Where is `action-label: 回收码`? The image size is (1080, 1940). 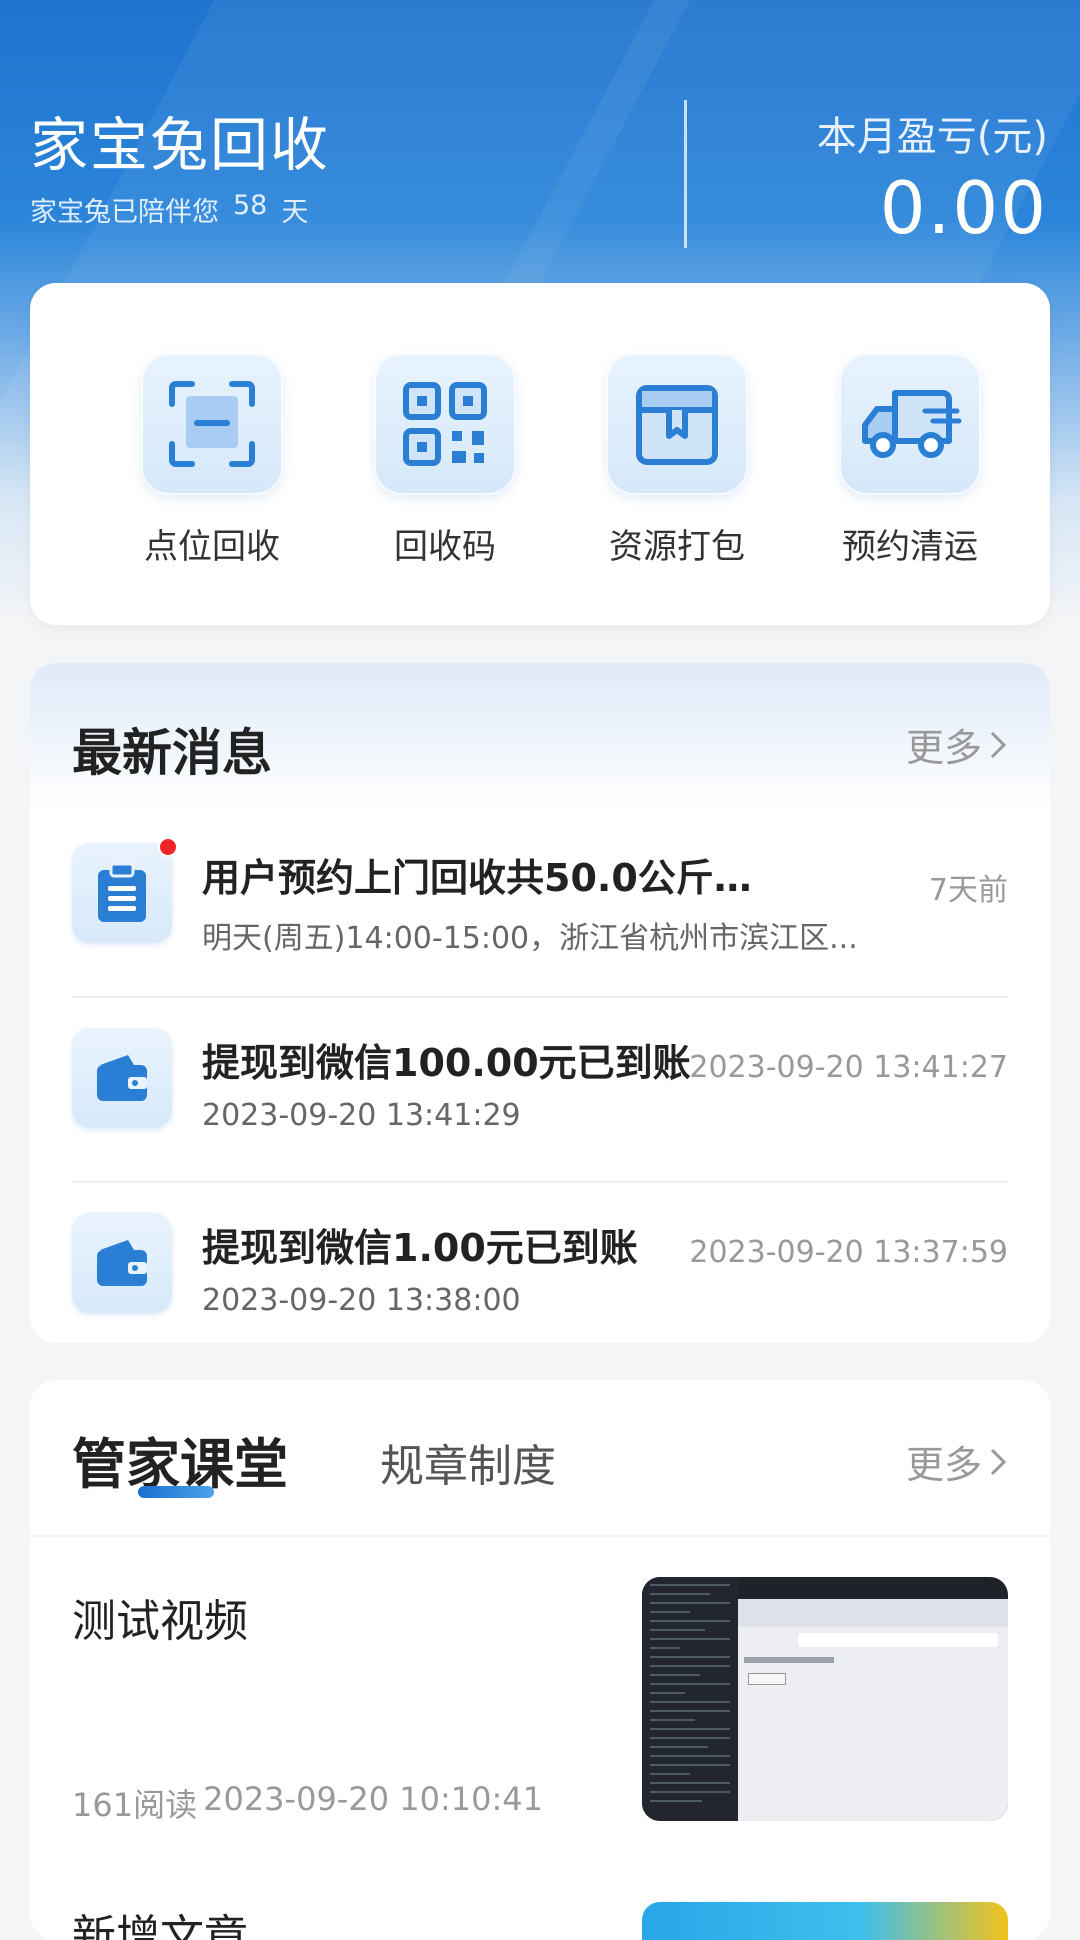
action-label: 回收码 is located at coordinates (445, 547).